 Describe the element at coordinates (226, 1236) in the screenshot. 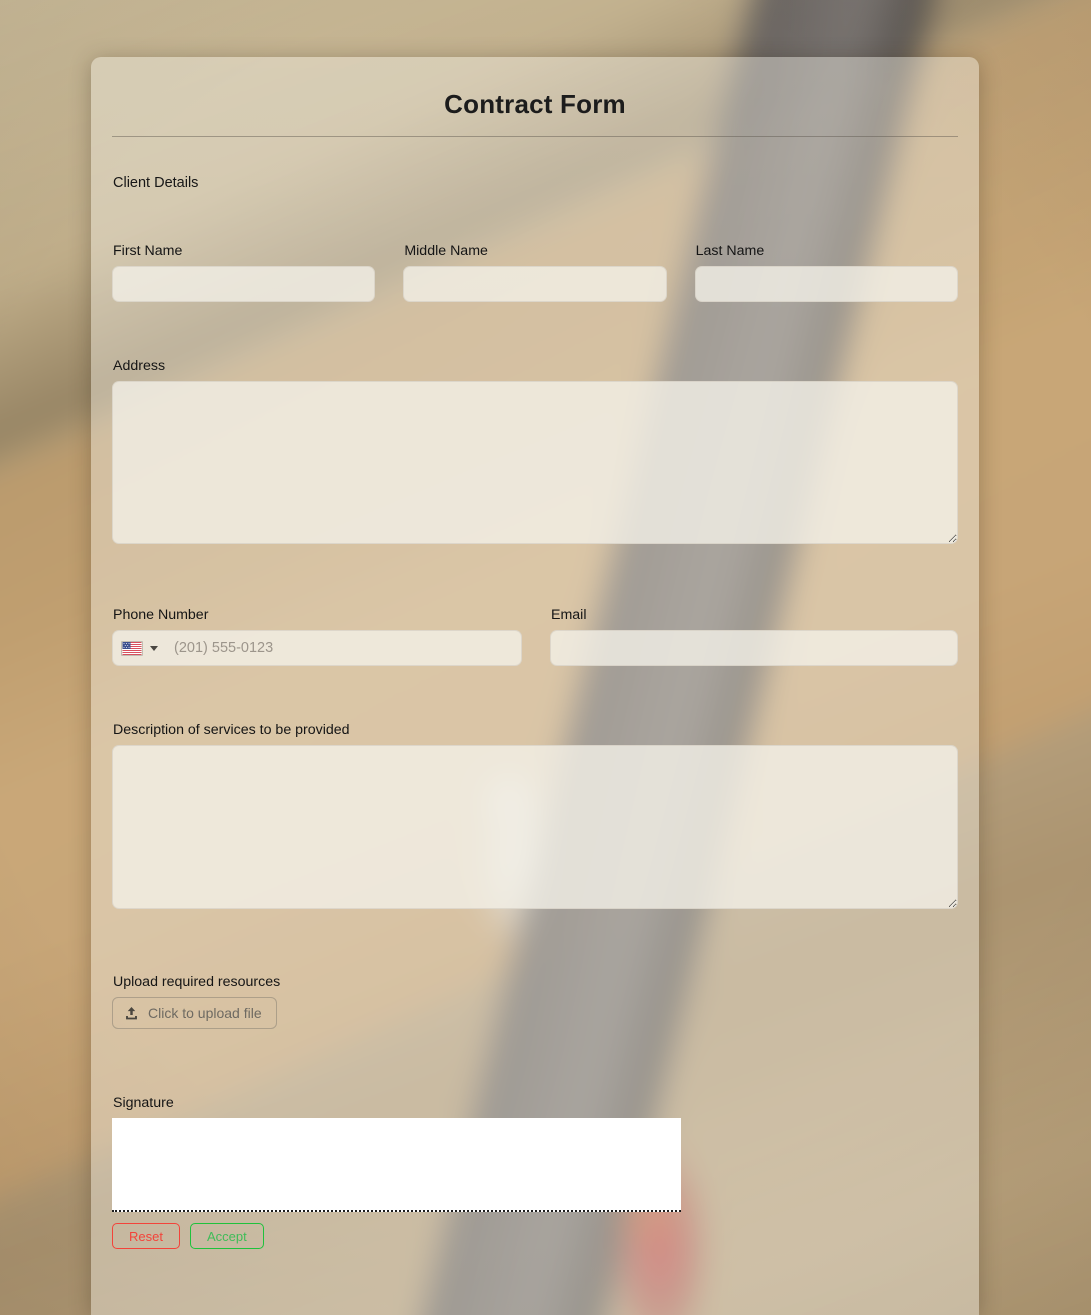

I see `signature-accept-button: Accept` at that location.